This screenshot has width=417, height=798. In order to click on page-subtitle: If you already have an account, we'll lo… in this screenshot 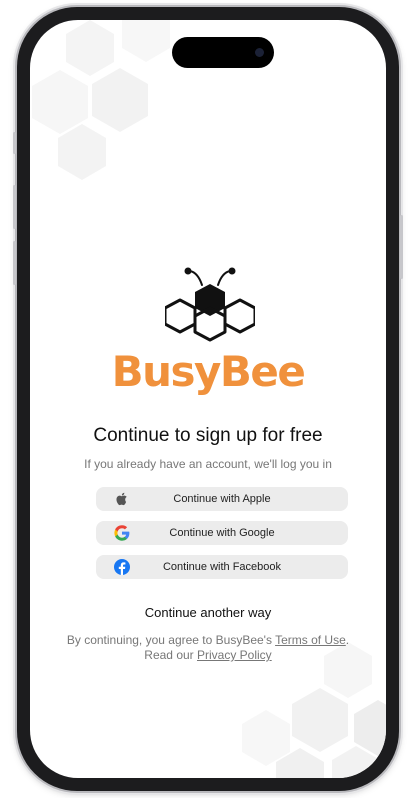, I will do `click(208, 464)`.